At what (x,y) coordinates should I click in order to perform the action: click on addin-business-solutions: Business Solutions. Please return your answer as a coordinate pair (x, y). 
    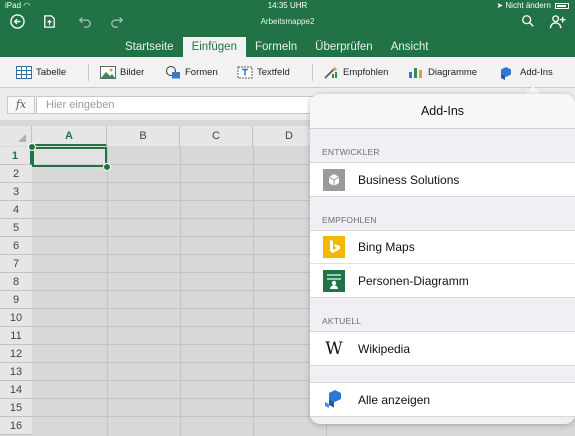
    Looking at the image, I should click on (442, 179).